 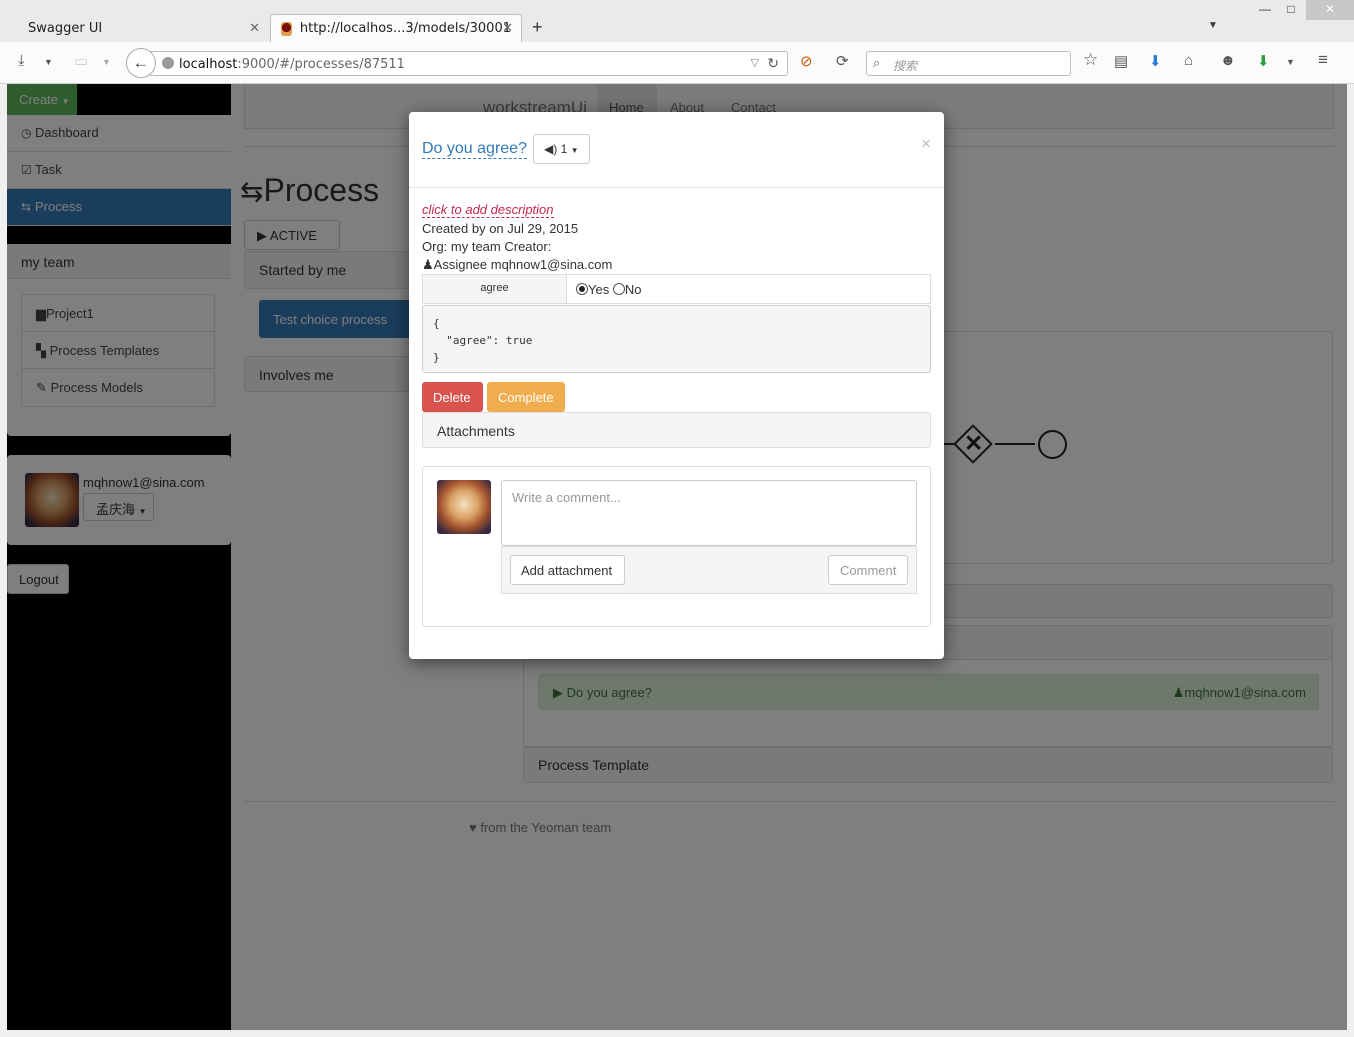 What do you see at coordinates (676, 289) in the screenshot?
I see `form-field-row: agree Yes No` at bounding box center [676, 289].